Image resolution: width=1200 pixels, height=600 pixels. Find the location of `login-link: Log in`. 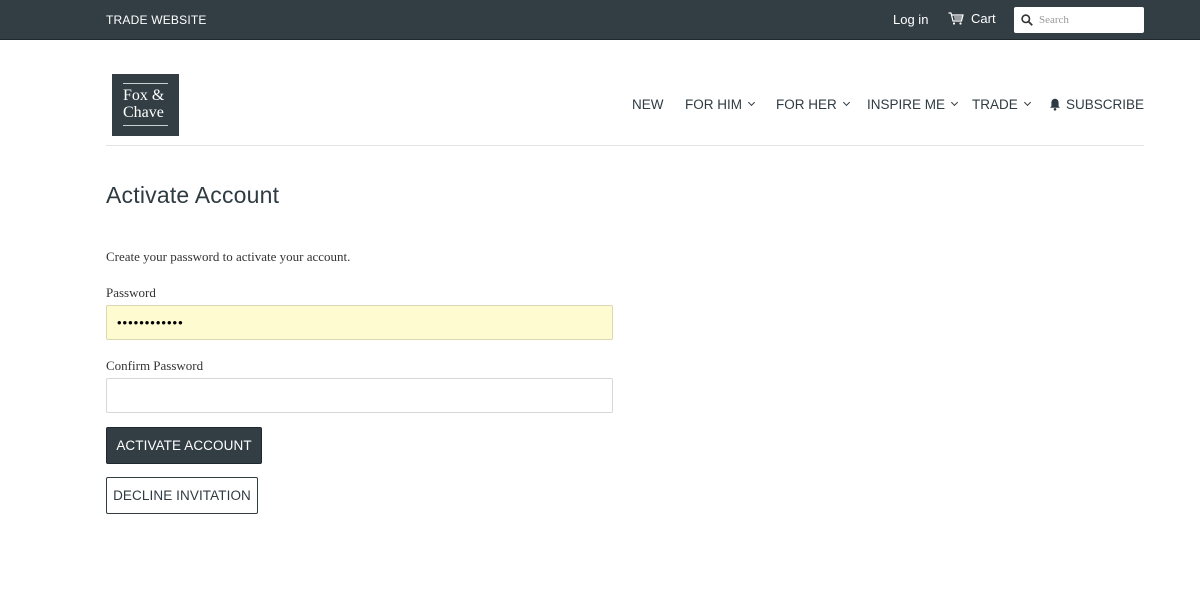

login-link: Log in is located at coordinates (910, 19).